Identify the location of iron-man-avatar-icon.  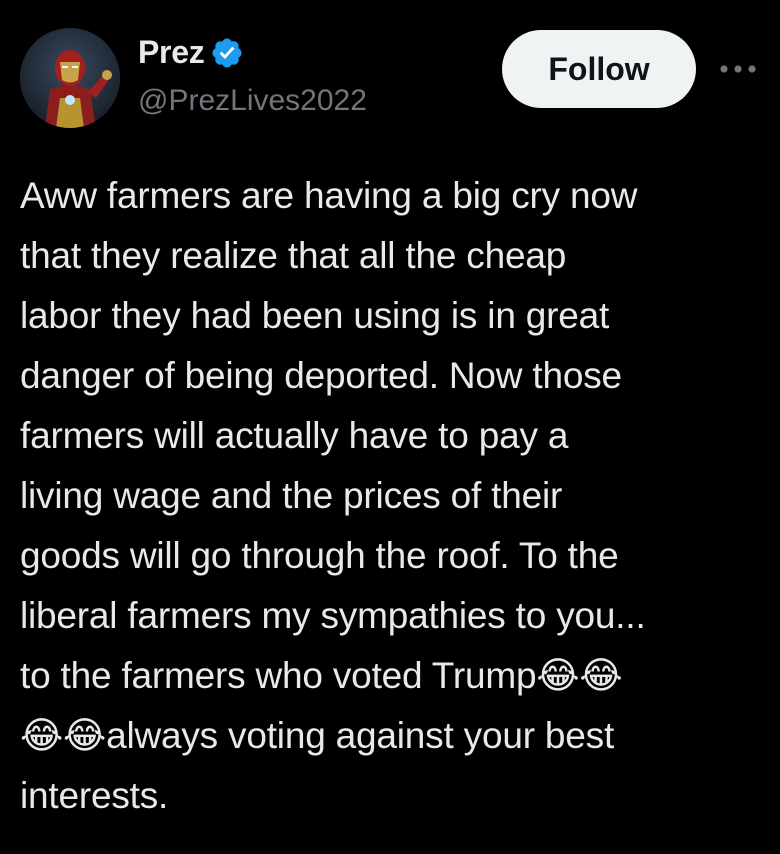
(70, 78).